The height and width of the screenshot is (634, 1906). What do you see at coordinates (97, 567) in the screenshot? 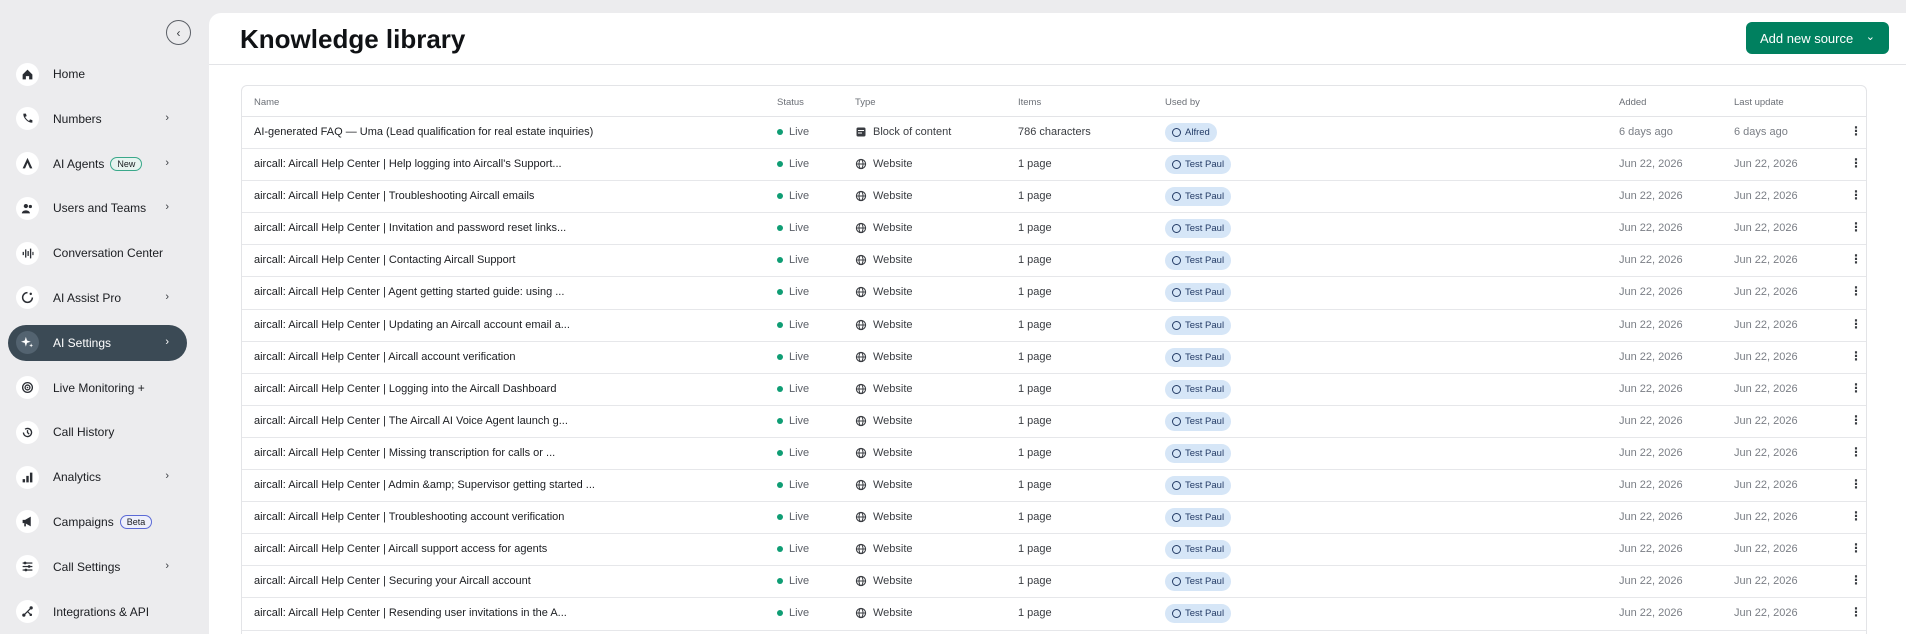
I see `sidebar-item-call-settings: Call Settings ›` at bounding box center [97, 567].